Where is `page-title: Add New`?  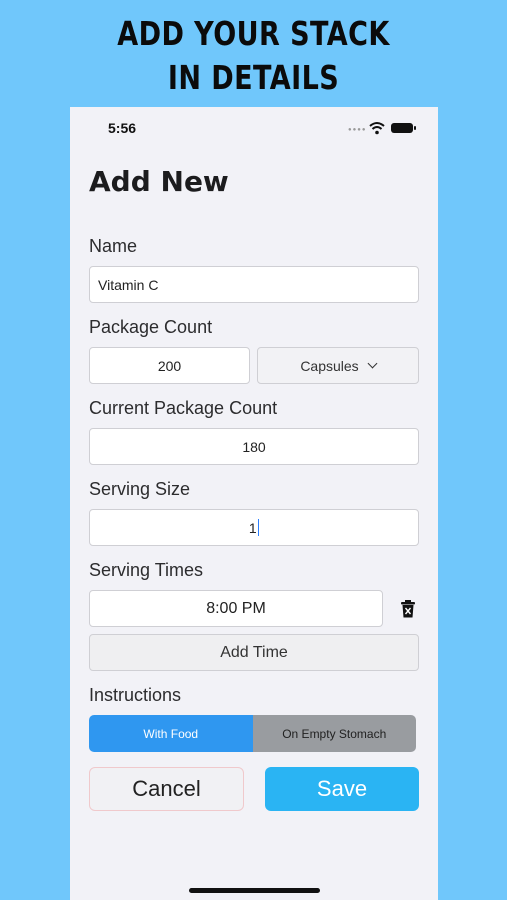 page-title: Add New is located at coordinates (159, 181).